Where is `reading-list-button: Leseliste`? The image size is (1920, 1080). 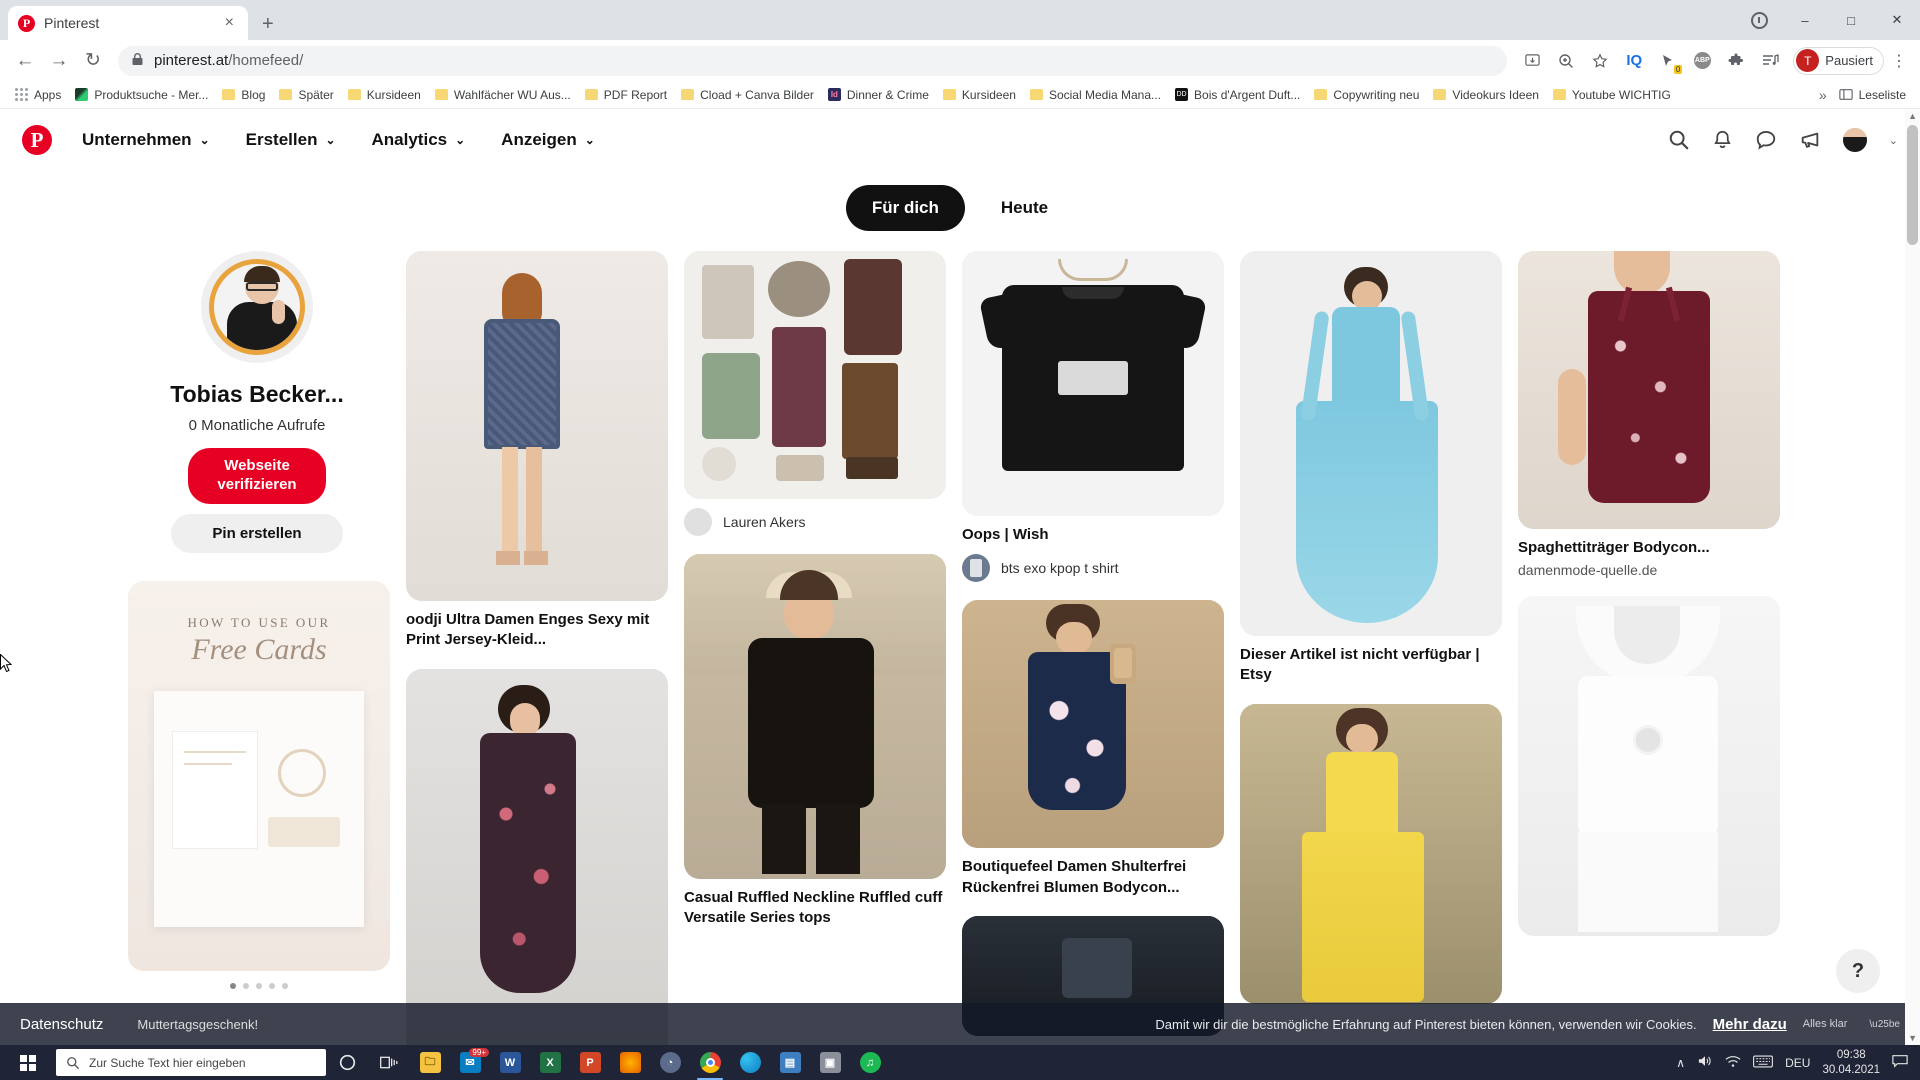
reading-list-button: Leseliste is located at coordinates (1872, 95).